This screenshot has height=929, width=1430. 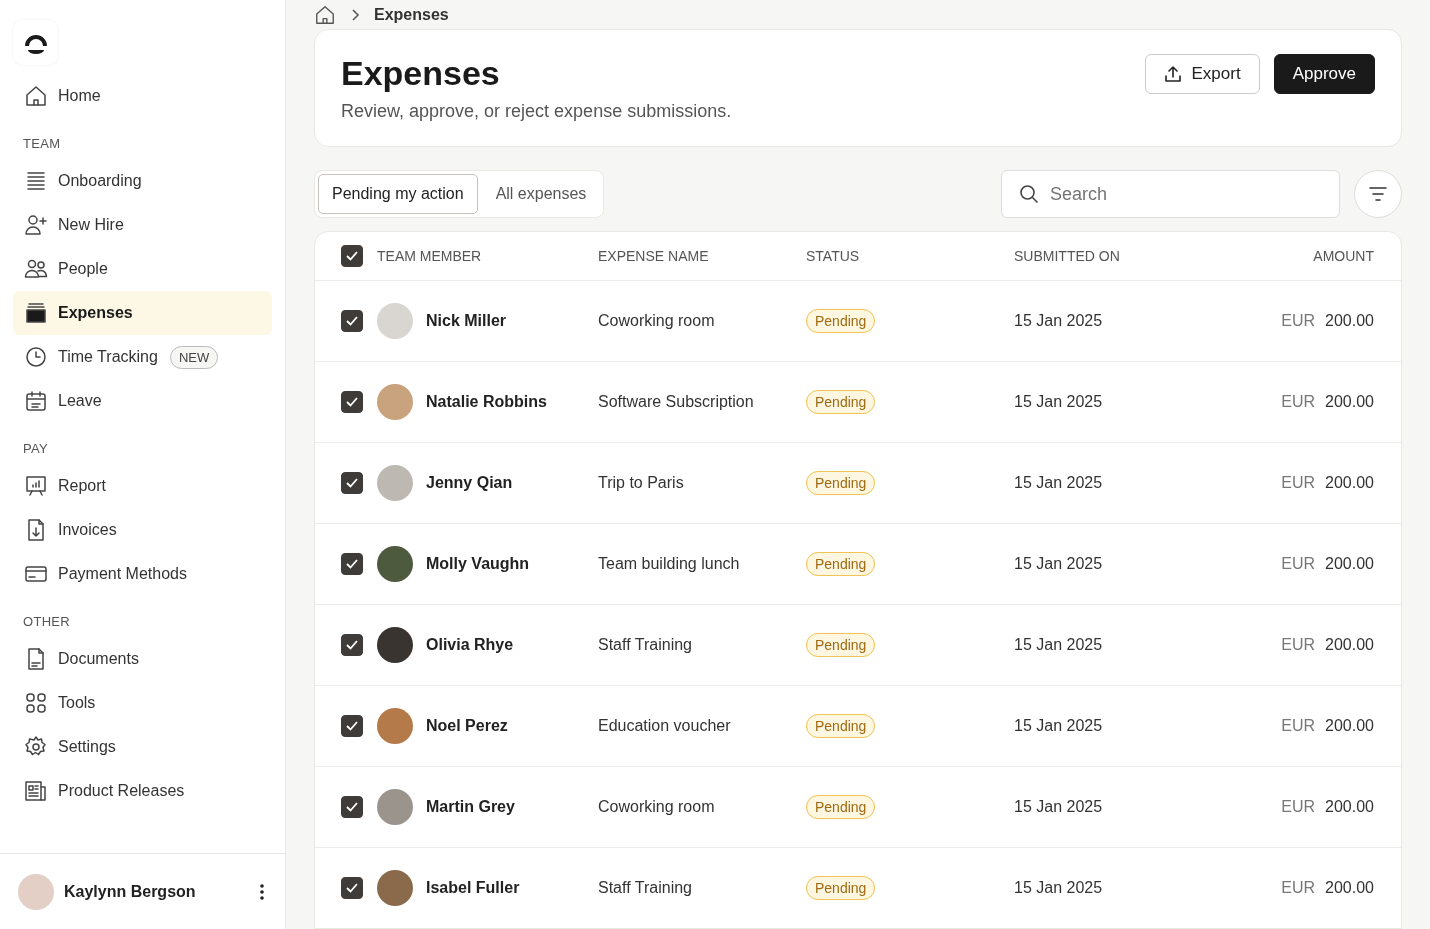 I want to click on expense-name: Team building lunch, so click(x=669, y=564).